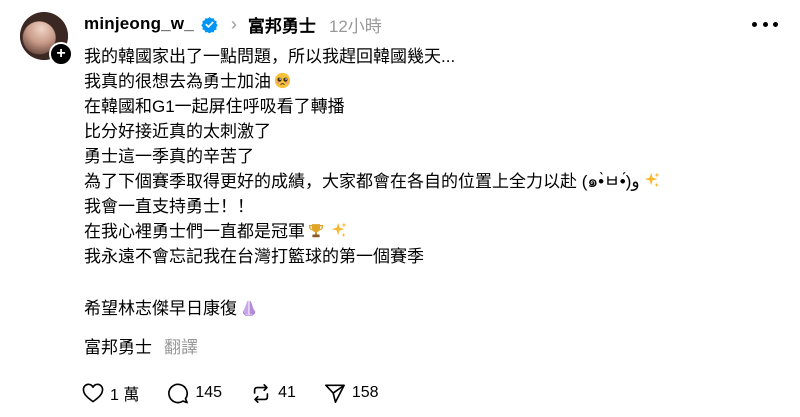  Describe the element at coordinates (177, 131) in the screenshot. I see `post-line: 比分好接近真的太刺激了` at that location.